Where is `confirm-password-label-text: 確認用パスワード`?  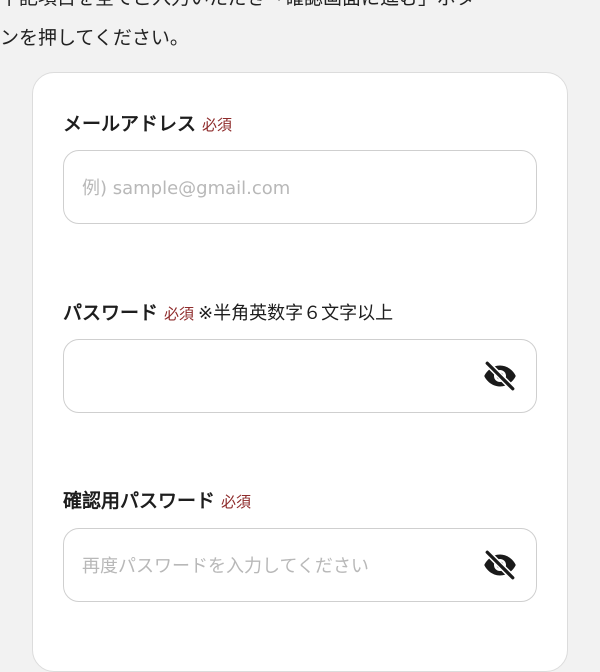 confirm-password-label-text: 確認用パスワード is located at coordinates (139, 501).